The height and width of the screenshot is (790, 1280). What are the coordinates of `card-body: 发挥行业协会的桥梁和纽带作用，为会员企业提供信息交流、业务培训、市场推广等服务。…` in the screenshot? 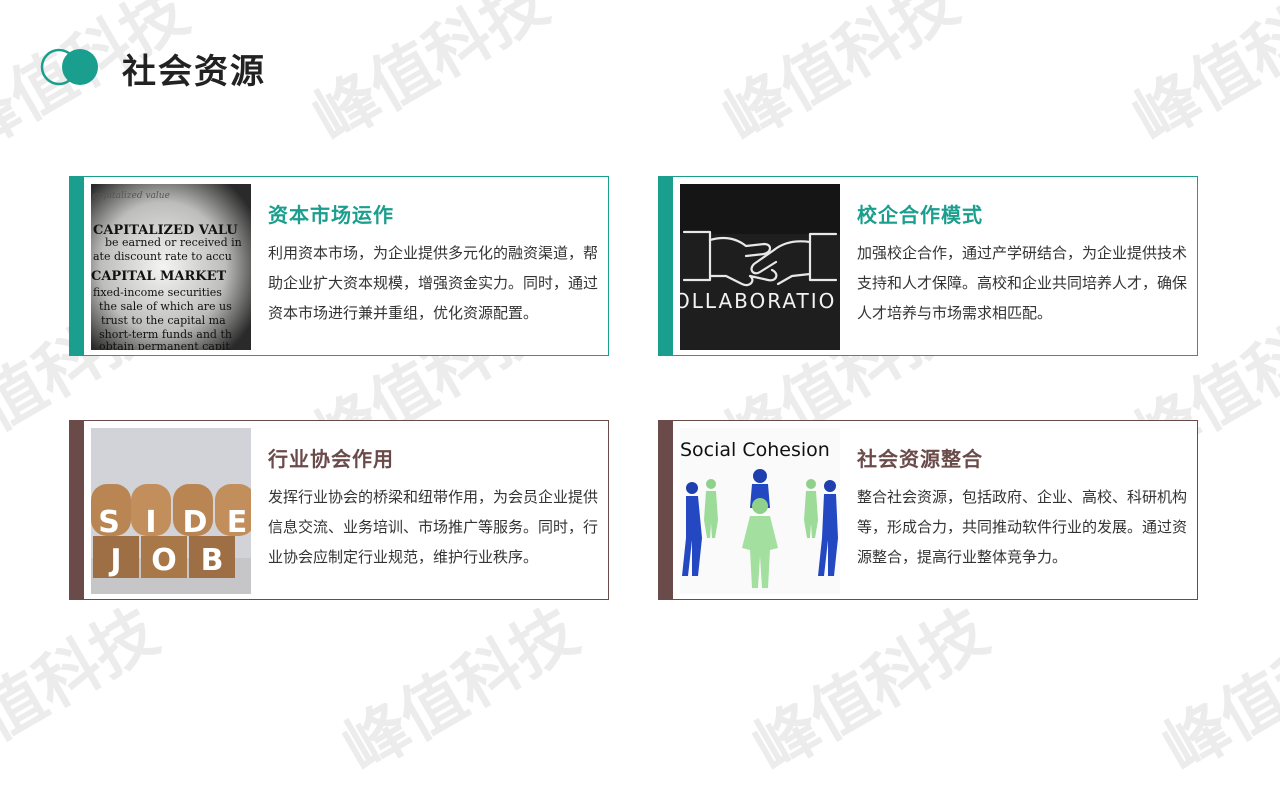 It's located at (433, 527).